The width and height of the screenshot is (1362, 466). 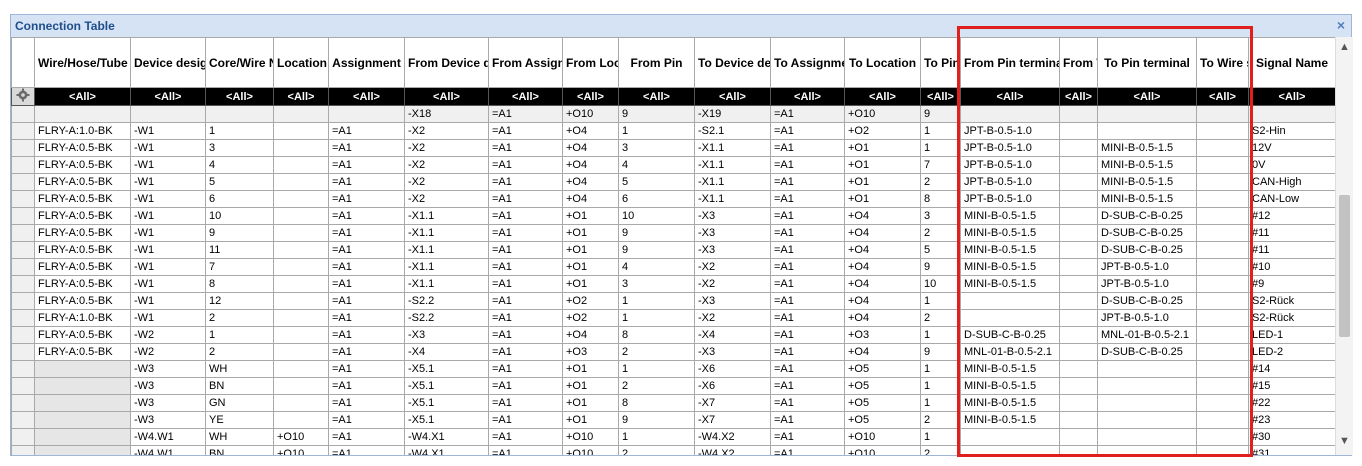 What do you see at coordinates (446, 318) in the screenshot?
I see `table-cell: -S2.2` at bounding box center [446, 318].